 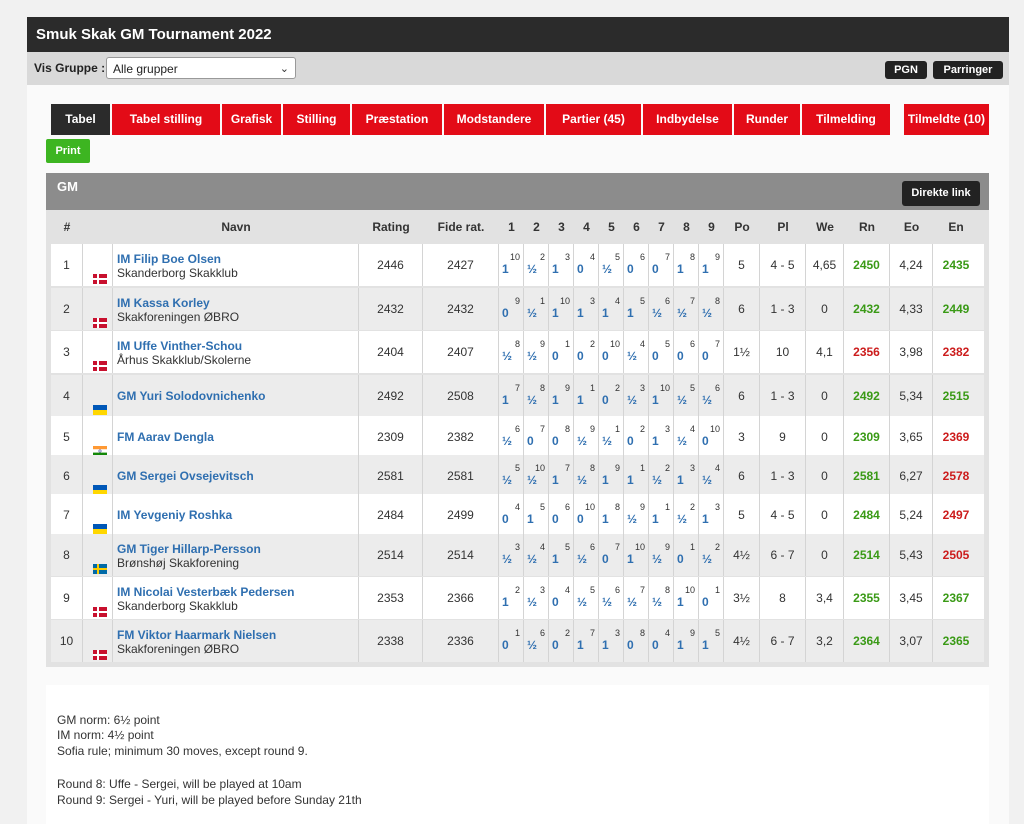 What do you see at coordinates (174, 515) in the screenshot?
I see `player-name-link: IM Yevgeniy Roshka` at bounding box center [174, 515].